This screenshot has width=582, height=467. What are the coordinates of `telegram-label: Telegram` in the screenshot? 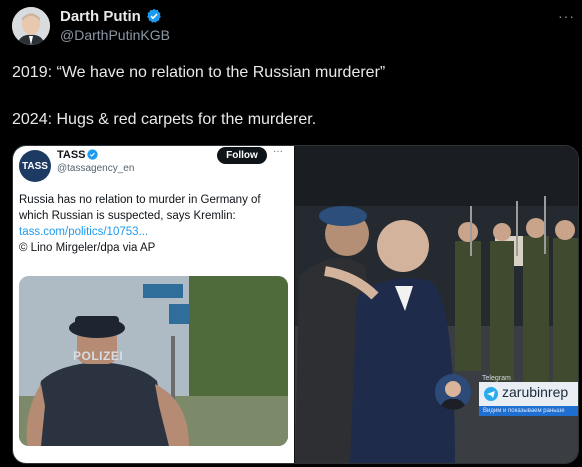 It's located at (496, 378).